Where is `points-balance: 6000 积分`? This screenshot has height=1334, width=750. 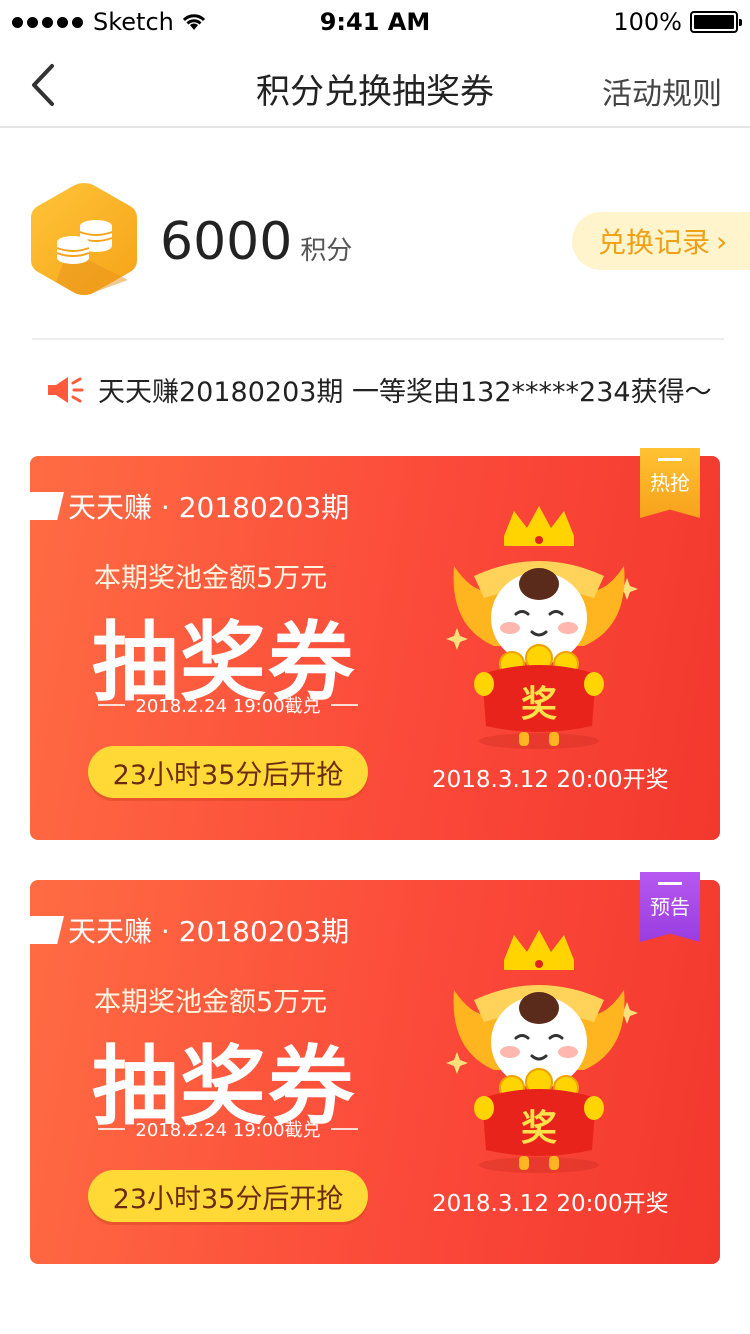 points-balance: 6000 积分 is located at coordinates (256, 242).